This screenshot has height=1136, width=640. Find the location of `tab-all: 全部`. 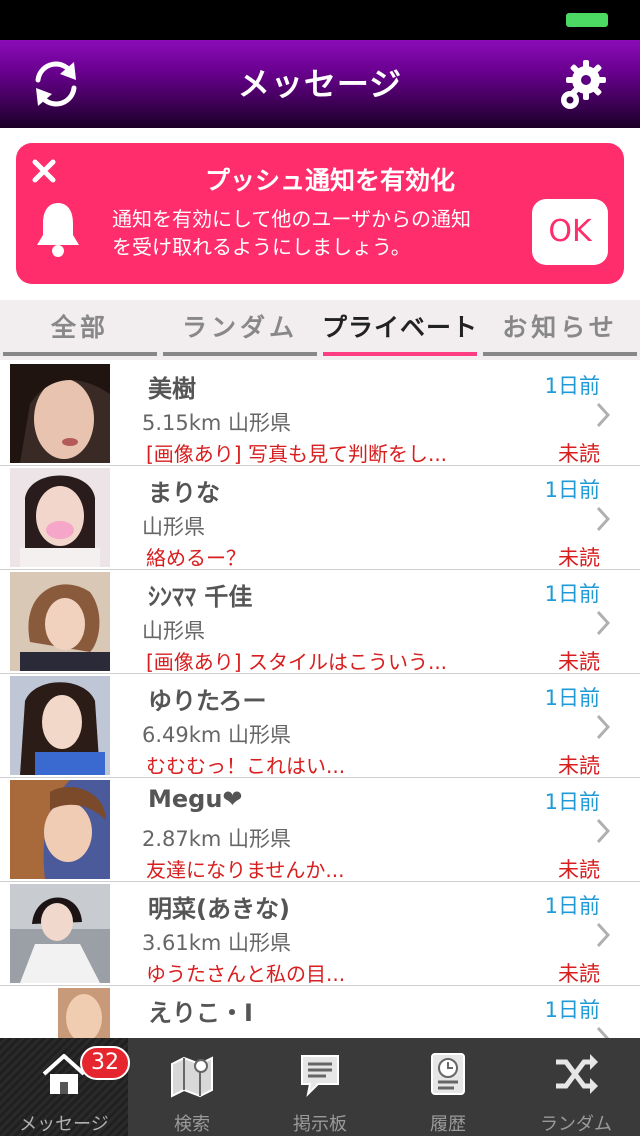

tab-all: 全部 is located at coordinates (80, 330).